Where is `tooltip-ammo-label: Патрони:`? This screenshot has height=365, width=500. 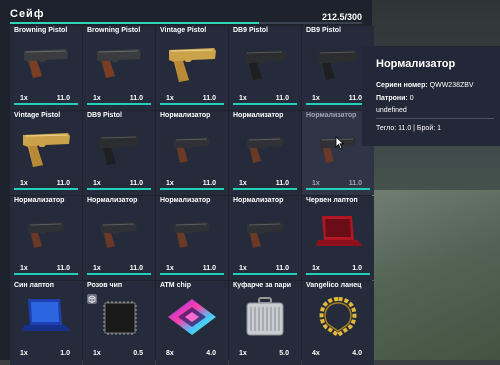 tooltip-ammo-label: Патрони: is located at coordinates (392, 98).